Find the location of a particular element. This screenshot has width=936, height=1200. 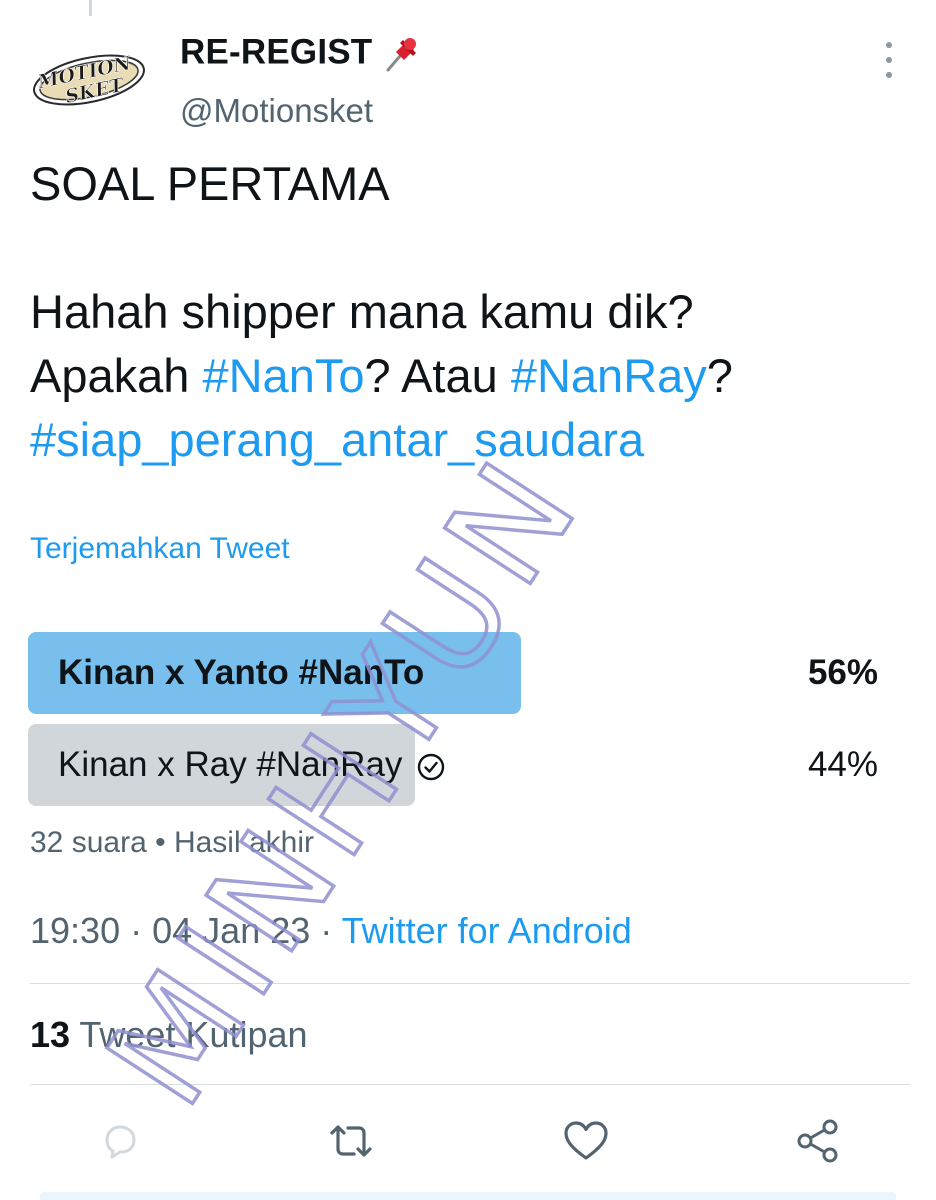

retweet-button is located at coordinates (351, 1141).